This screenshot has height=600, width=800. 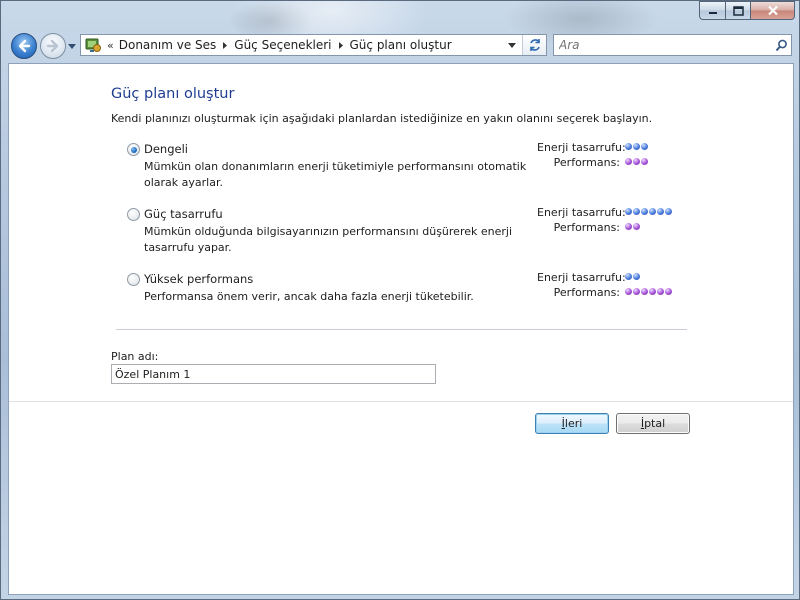 I want to click on recent-pages-button, so click(x=72, y=46).